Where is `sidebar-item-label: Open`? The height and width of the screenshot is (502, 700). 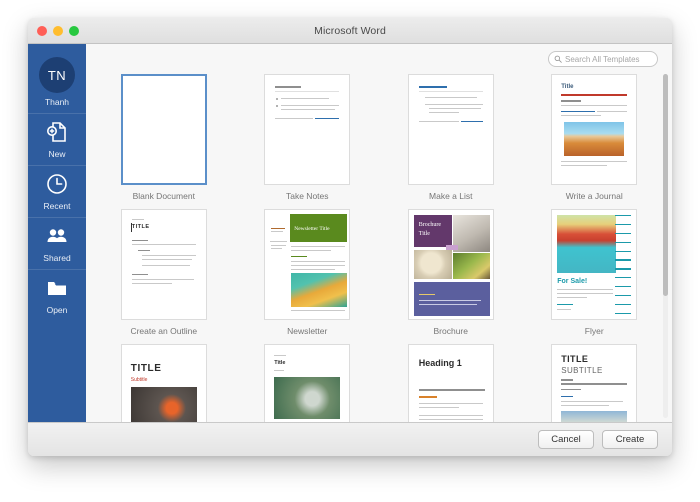
sidebar-item-label: Open is located at coordinates (57, 310).